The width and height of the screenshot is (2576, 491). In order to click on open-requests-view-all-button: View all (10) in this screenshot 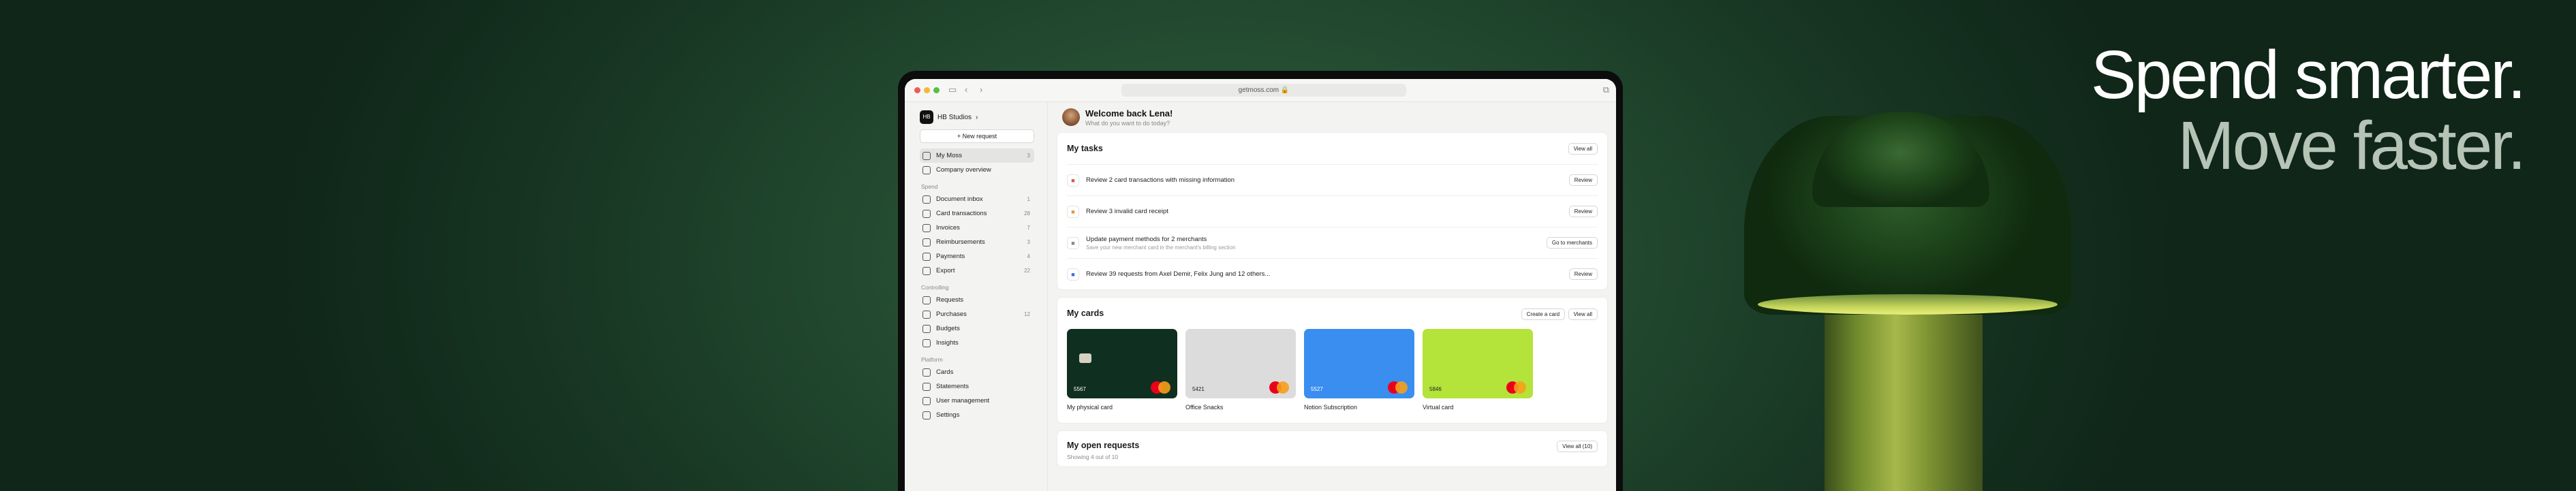, I will do `click(1577, 447)`.